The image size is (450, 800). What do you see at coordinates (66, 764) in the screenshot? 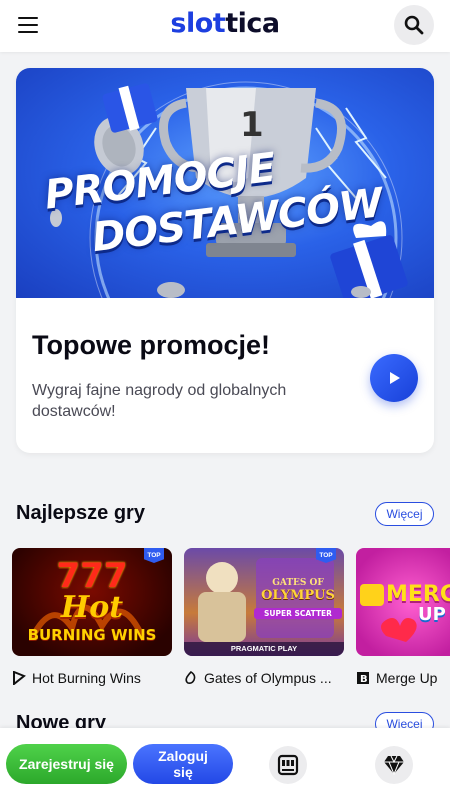
I see `register-button: Zarejestruj się` at bounding box center [66, 764].